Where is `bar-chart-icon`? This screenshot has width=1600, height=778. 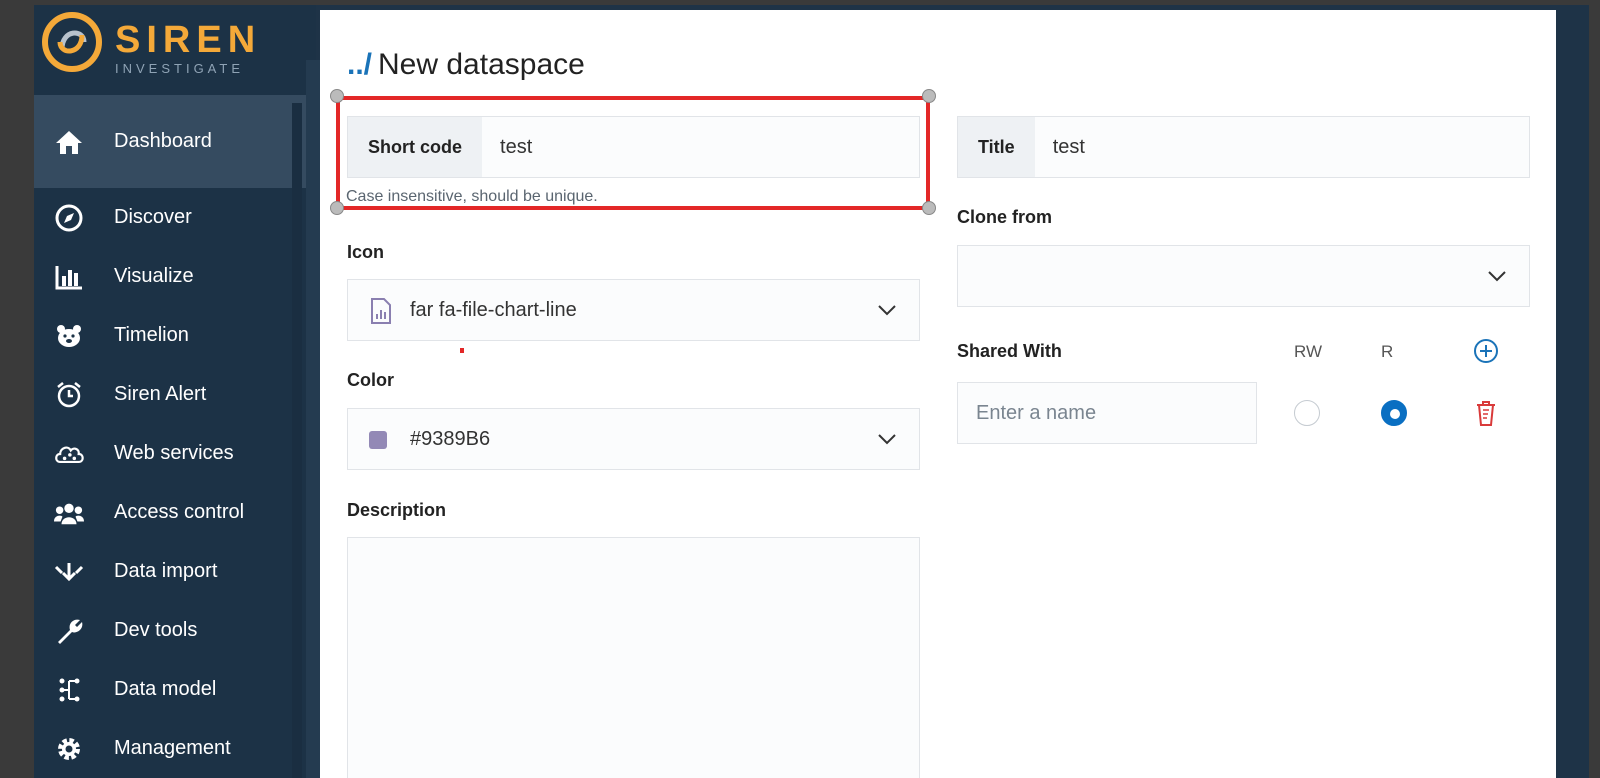
bar-chart-icon is located at coordinates (69, 277).